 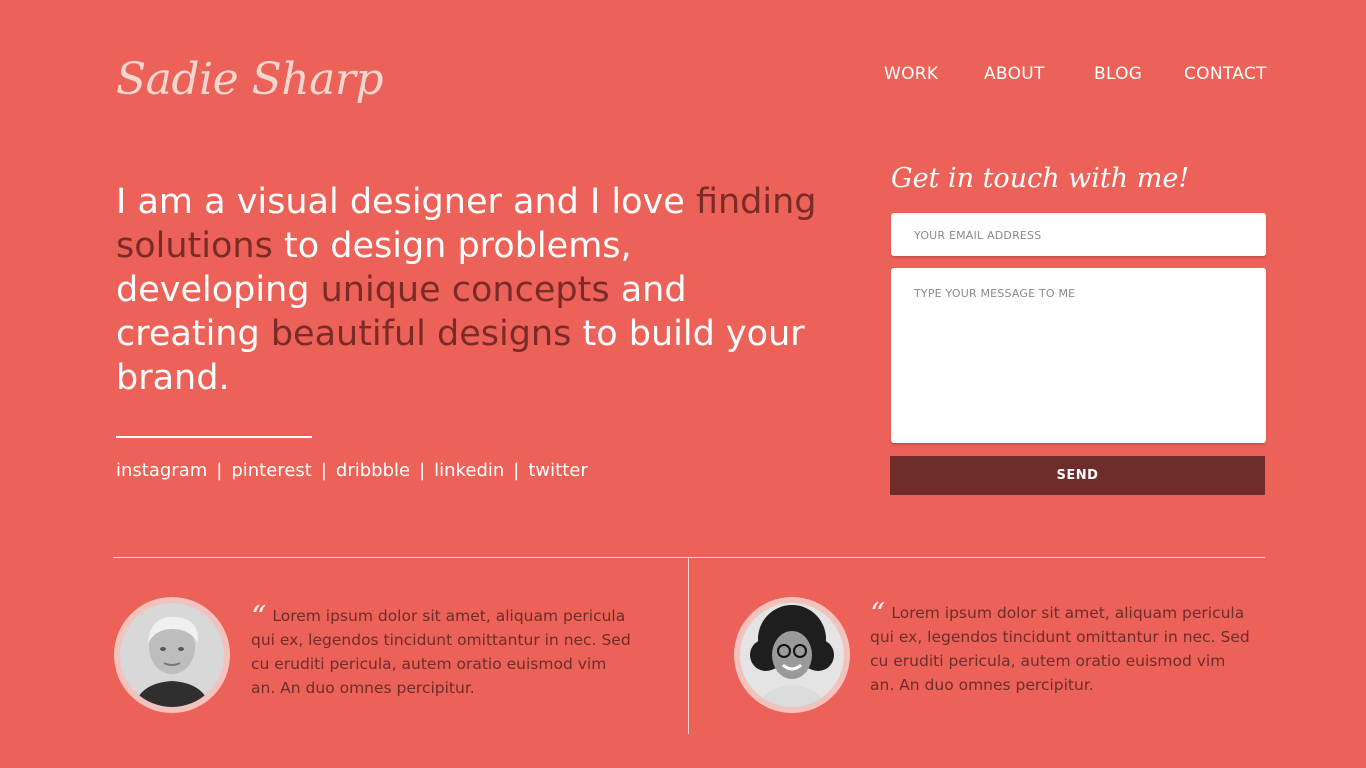 What do you see at coordinates (406, 202) in the screenshot?
I see `hero-text-segment: I am a visual designer and I love` at bounding box center [406, 202].